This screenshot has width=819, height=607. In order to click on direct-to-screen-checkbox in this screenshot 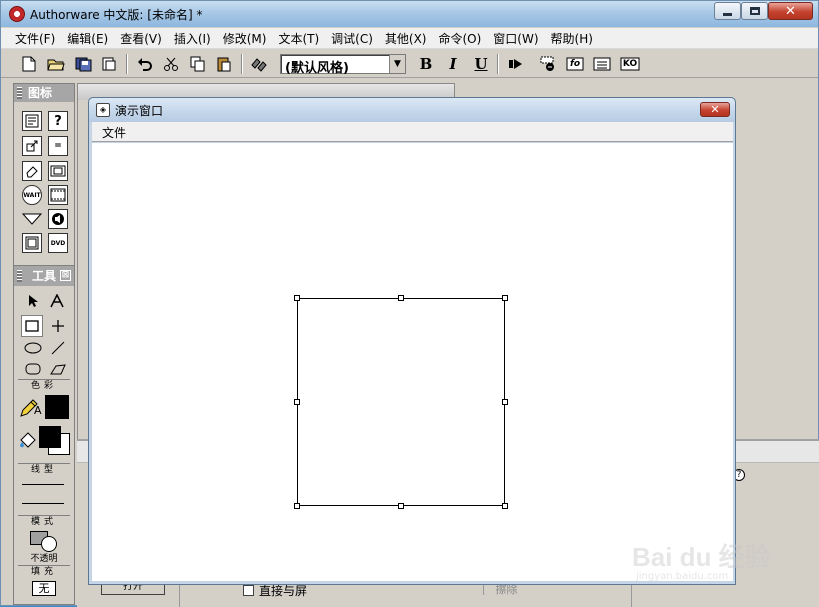, I will do `click(248, 590)`.